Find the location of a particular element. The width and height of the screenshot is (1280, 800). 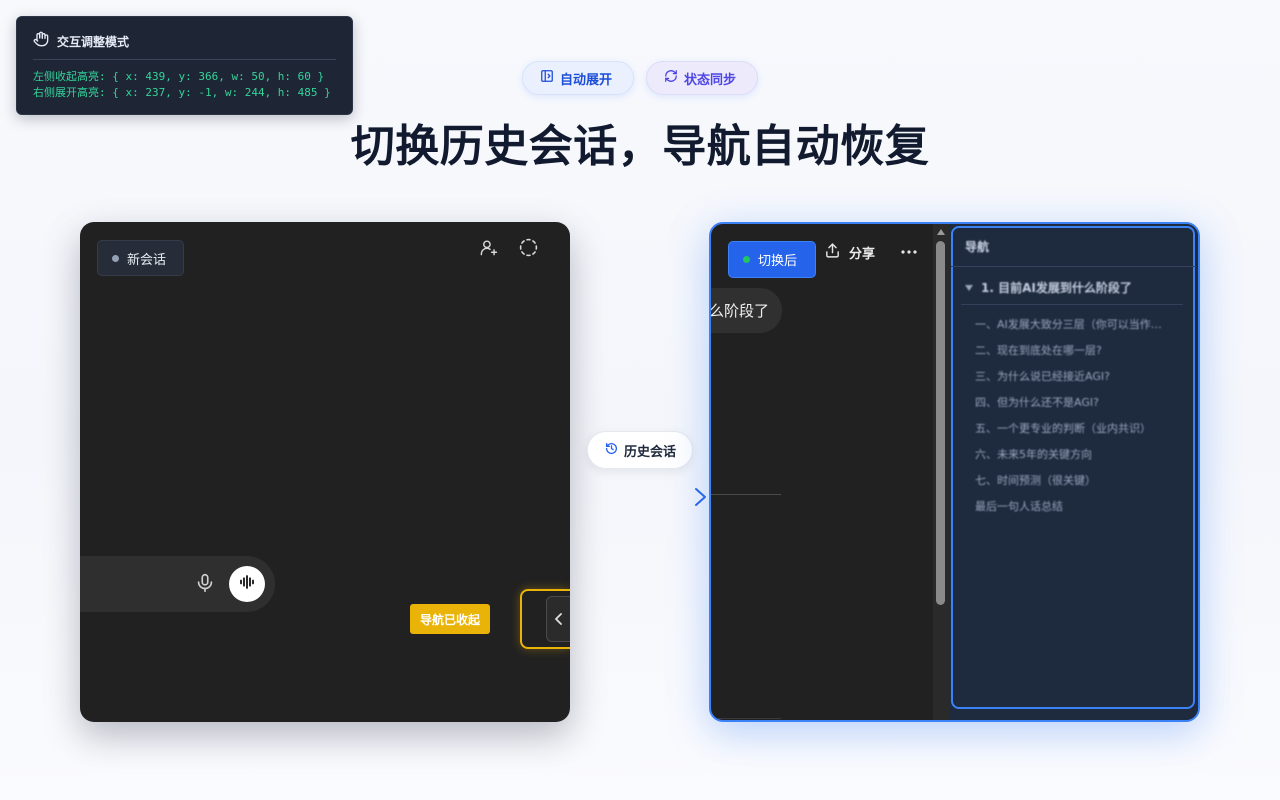

refresh-icon is located at coordinates (671, 78).